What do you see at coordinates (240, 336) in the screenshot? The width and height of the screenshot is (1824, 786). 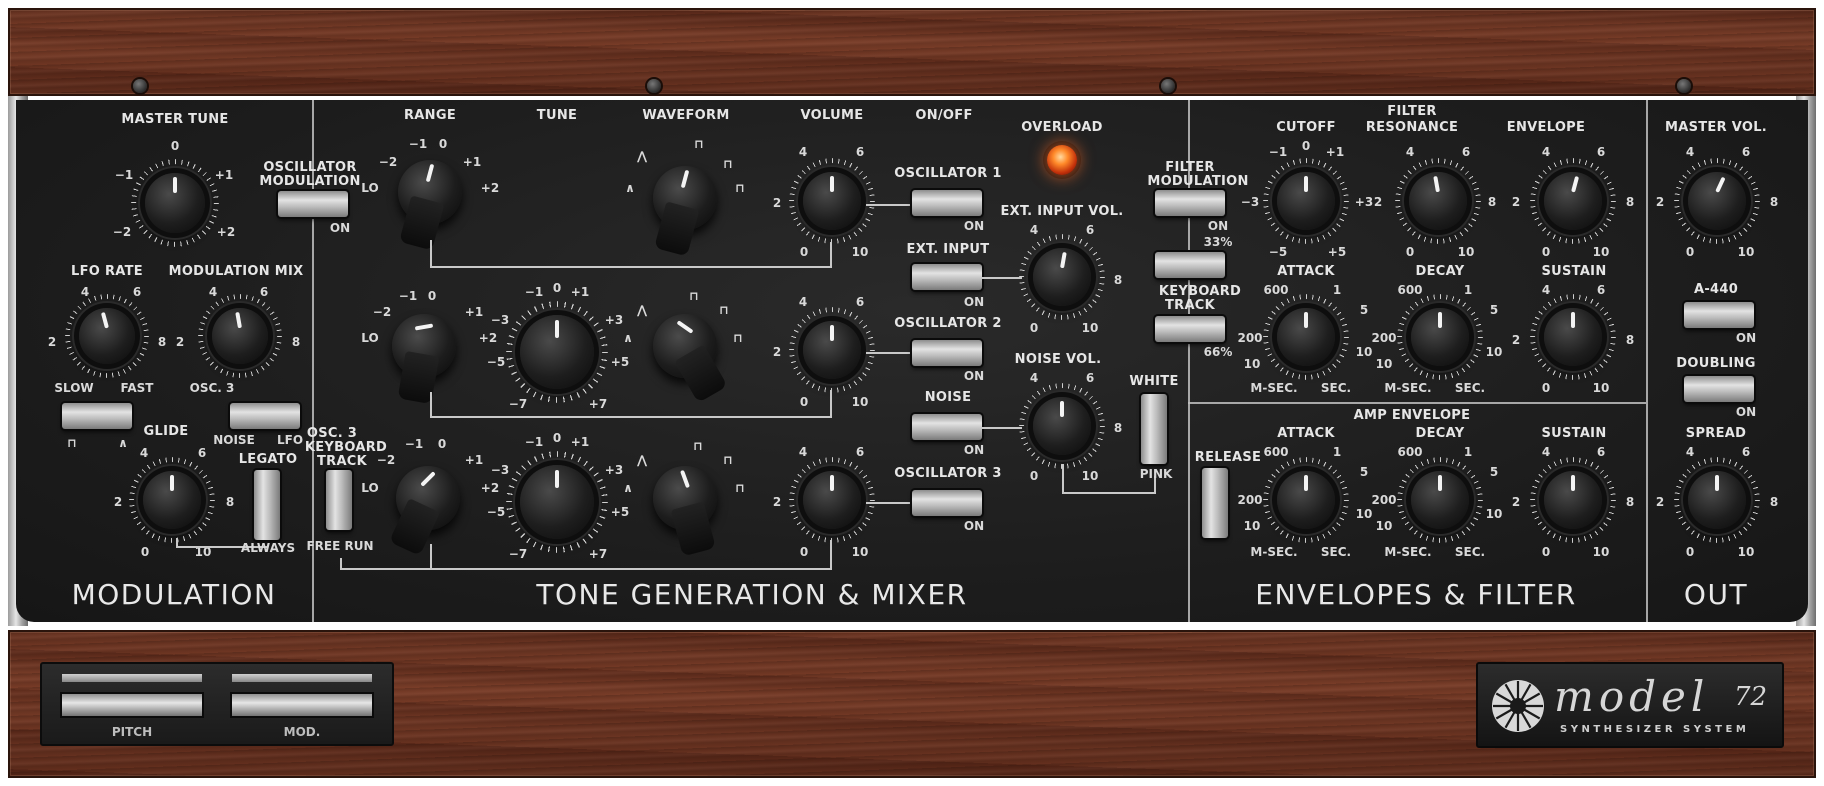 I see `modulation-mix-knob` at bounding box center [240, 336].